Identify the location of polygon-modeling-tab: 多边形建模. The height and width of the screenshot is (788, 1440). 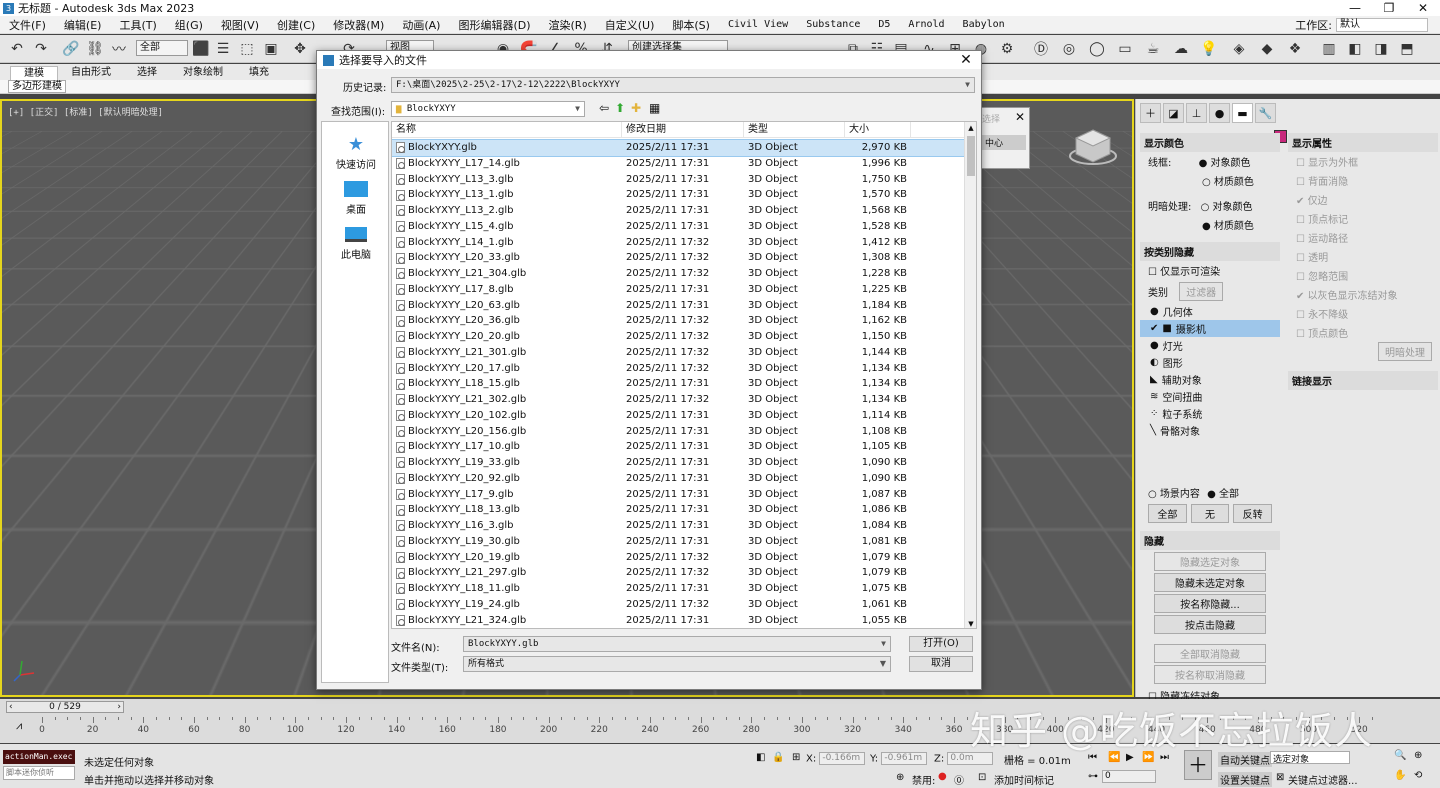
(37, 86).